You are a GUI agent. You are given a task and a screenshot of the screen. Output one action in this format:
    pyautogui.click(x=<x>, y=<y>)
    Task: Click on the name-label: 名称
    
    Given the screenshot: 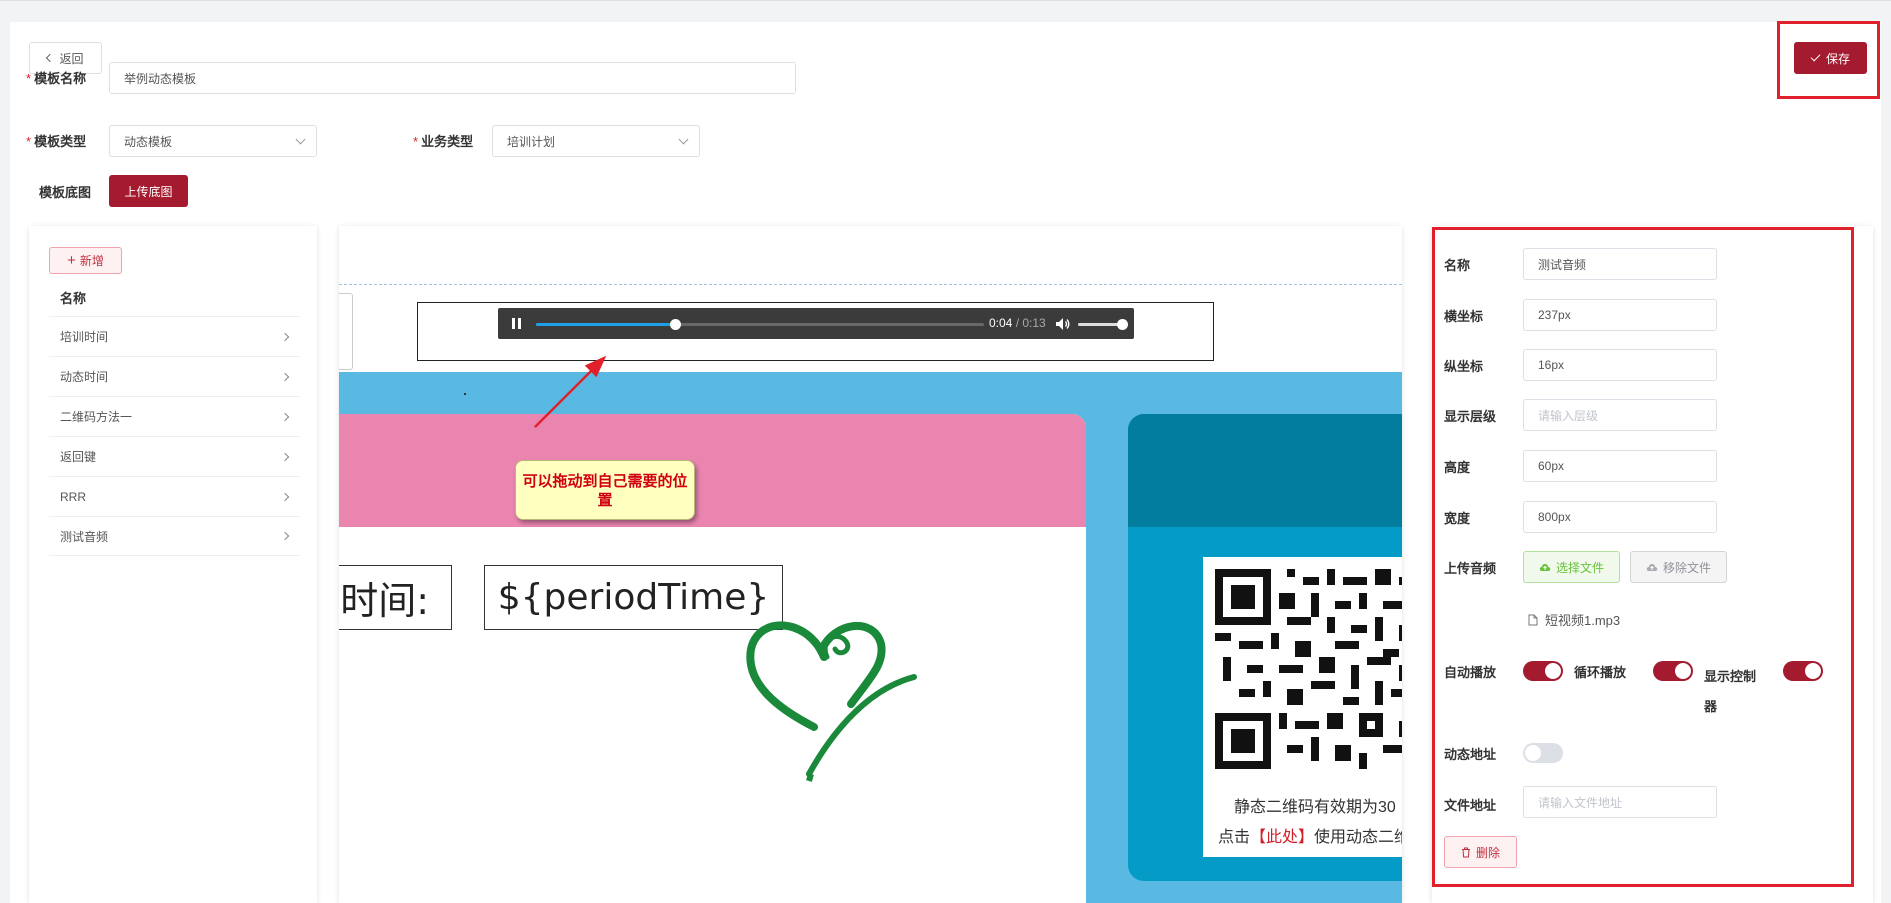 What is the action you would take?
    pyautogui.click(x=1457, y=265)
    